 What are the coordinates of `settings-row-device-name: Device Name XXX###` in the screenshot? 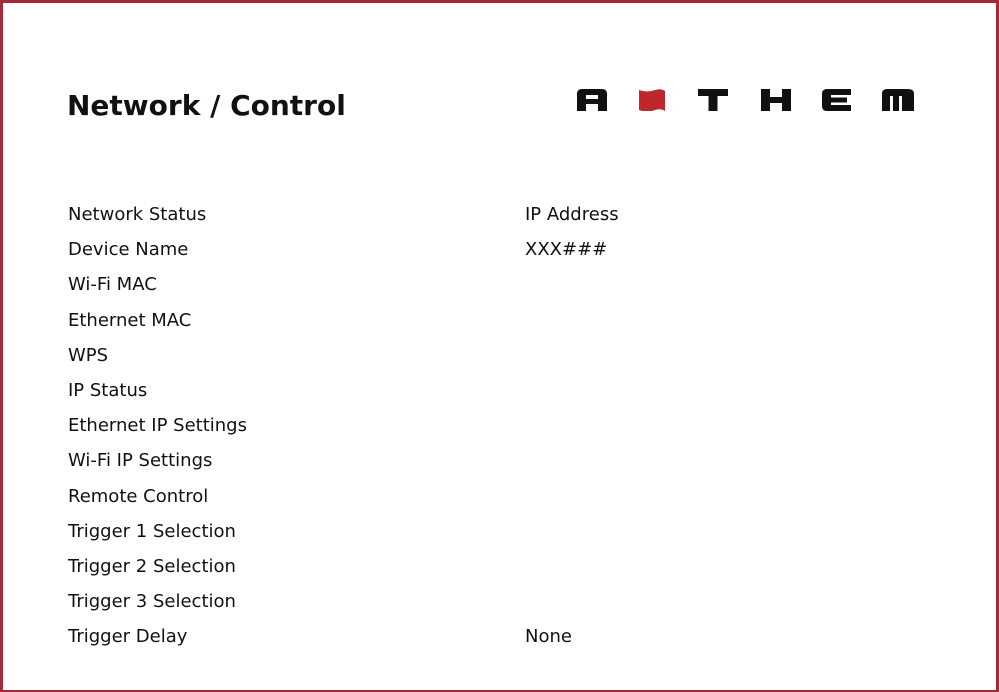 It's located at (518, 254).